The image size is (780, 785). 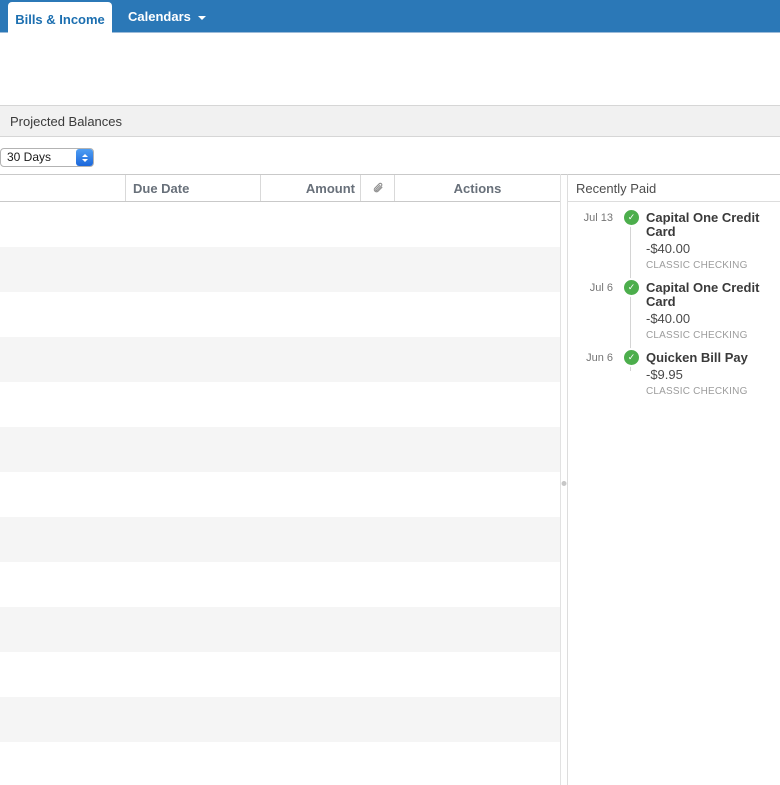 I want to click on tab-bills-income-label: Bills & Income, so click(x=60, y=19).